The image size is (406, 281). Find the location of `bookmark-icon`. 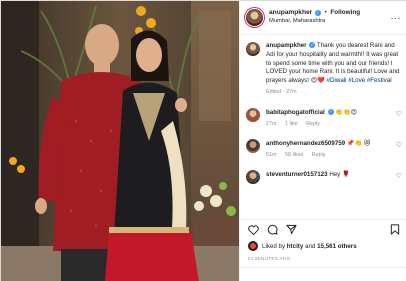

bookmark-icon is located at coordinates (395, 229).